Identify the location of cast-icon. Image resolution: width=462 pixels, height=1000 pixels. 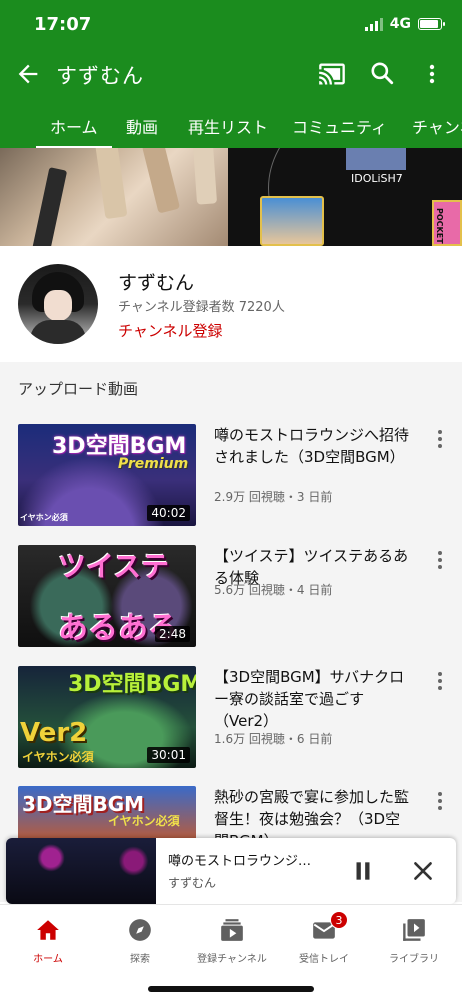
(332, 74).